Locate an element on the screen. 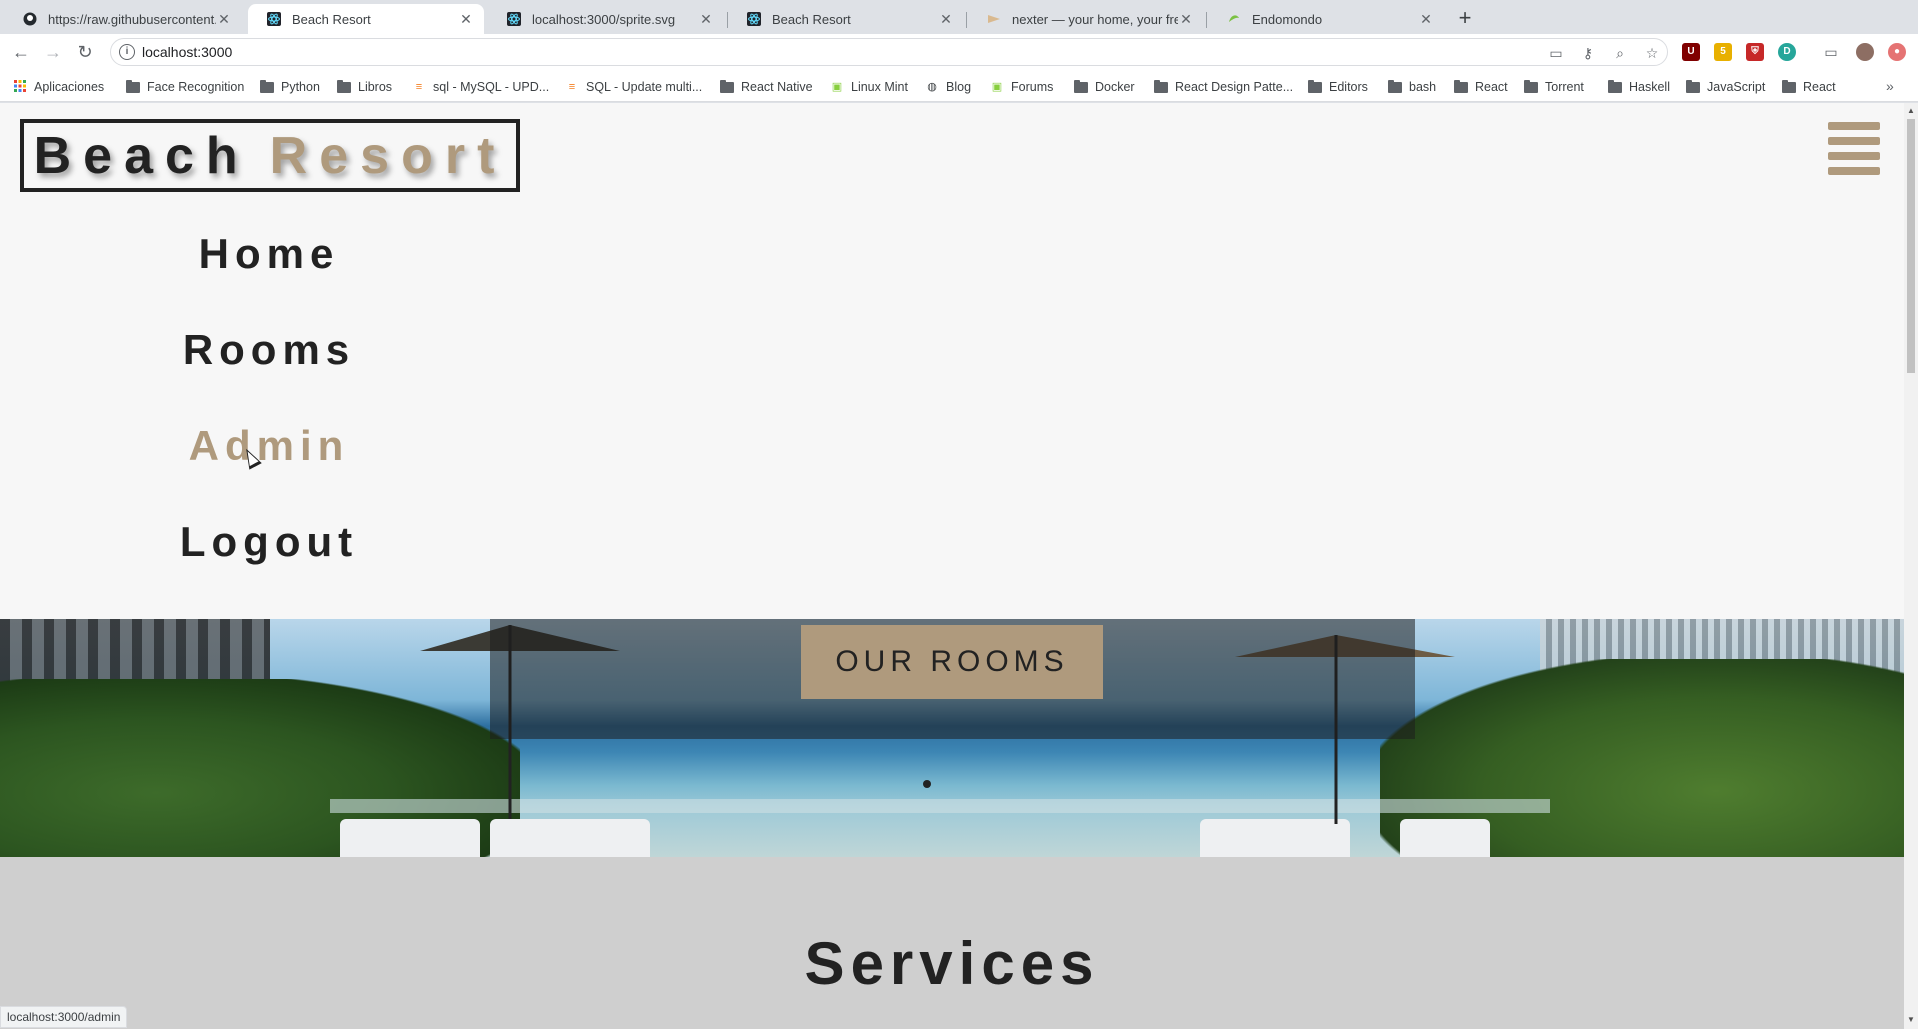 Image resolution: width=1918 pixels, height=1029 pixels. tab-title: localhost:3000/sprite.svg is located at coordinates (604, 19).